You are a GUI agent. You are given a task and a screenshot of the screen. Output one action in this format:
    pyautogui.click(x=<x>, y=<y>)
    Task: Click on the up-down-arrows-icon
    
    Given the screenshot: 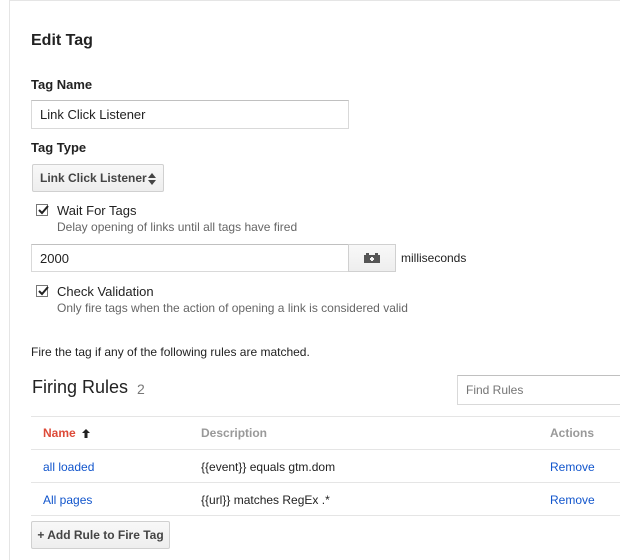 What is the action you would take?
    pyautogui.click(x=152, y=179)
    